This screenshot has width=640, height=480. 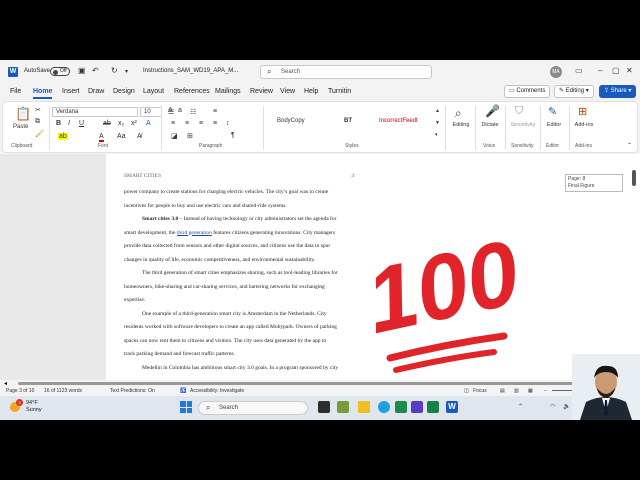 What do you see at coordinates (201, 123) in the screenshot?
I see `align-right-icon: ≡` at bounding box center [201, 123].